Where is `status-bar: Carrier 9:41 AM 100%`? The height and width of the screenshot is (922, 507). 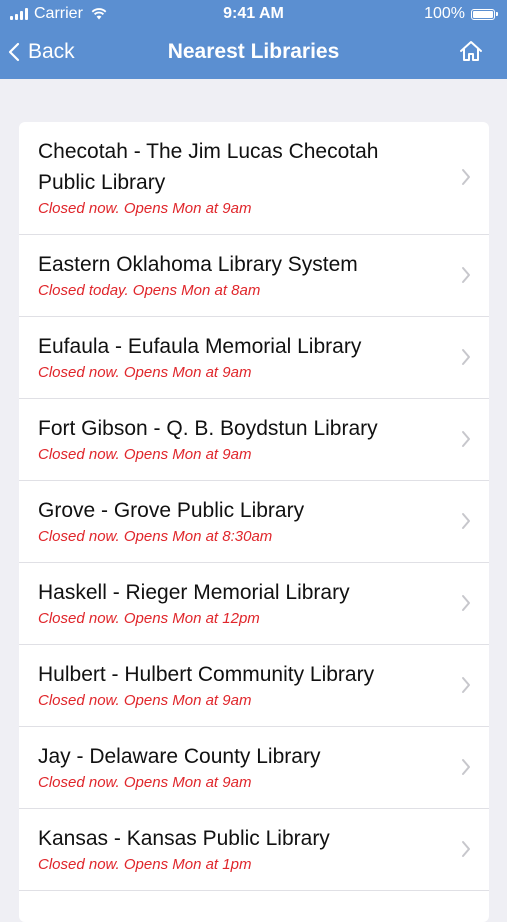 status-bar: Carrier 9:41 AM 100% is located at coordinates (253, 15).